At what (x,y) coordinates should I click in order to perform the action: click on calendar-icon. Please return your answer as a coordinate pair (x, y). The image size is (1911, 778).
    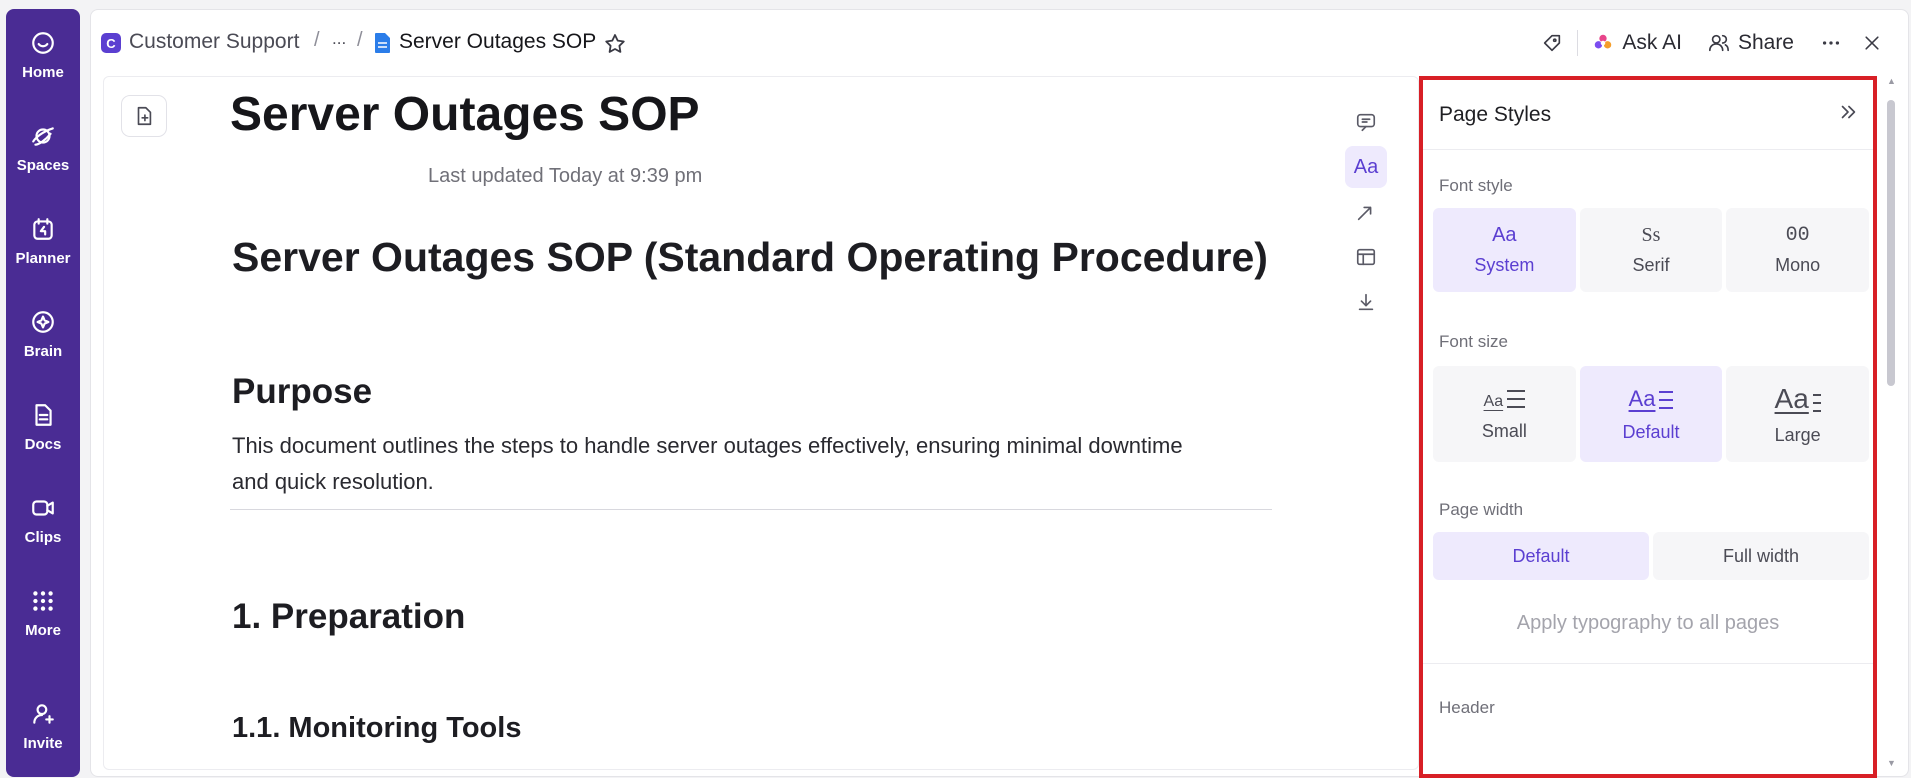
    Looking at the image, I should click on (43, 229).